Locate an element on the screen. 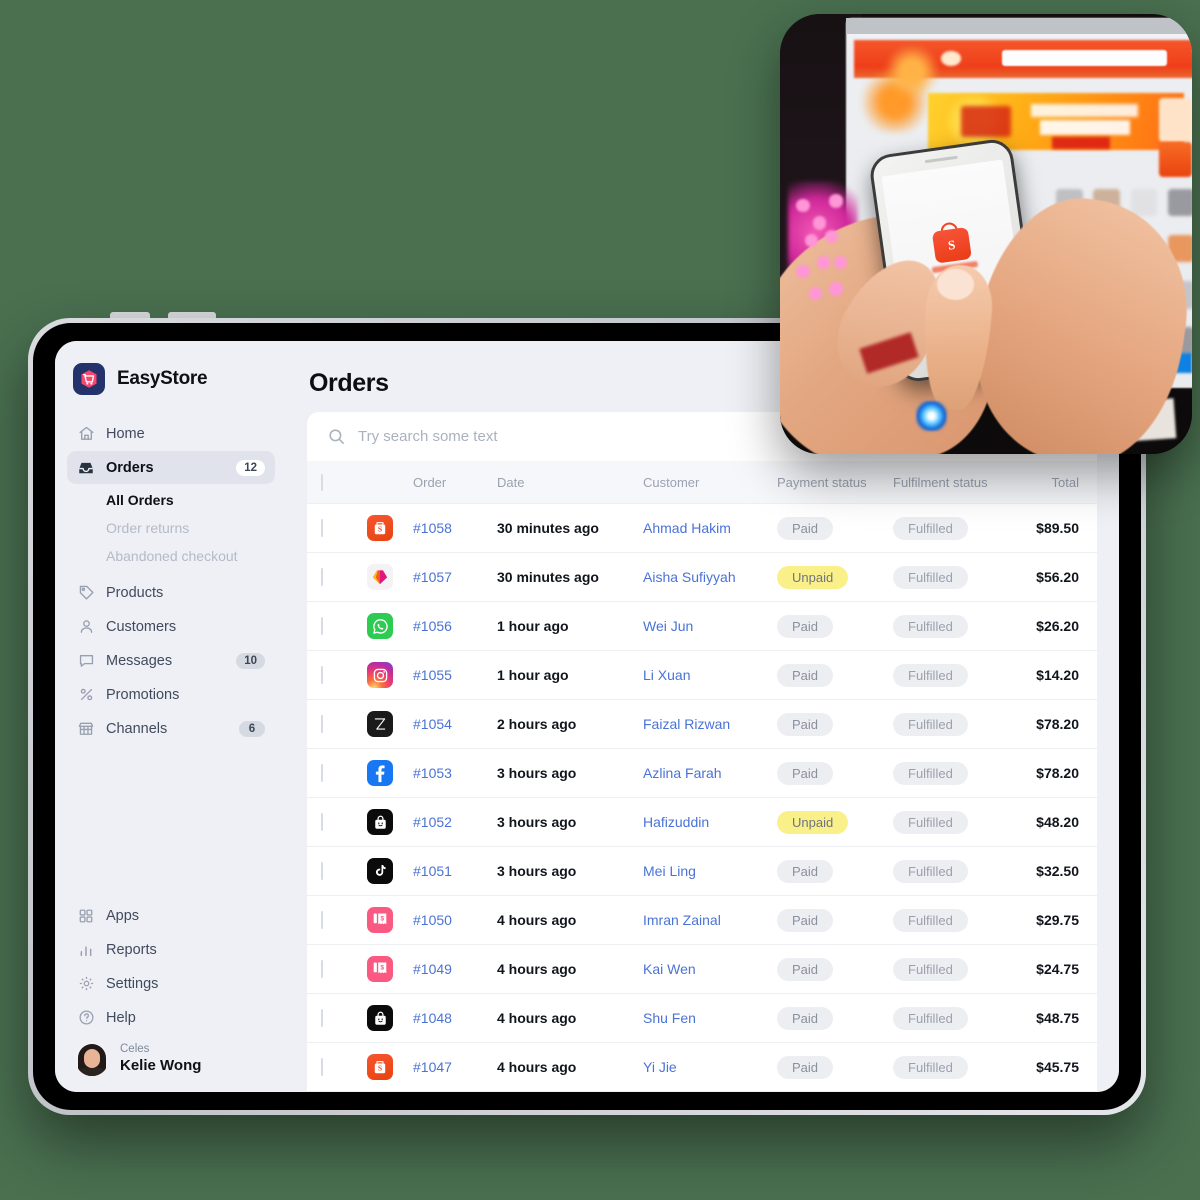  subnav-item-order-returns: Order returns is located at coordinates (171, 527).